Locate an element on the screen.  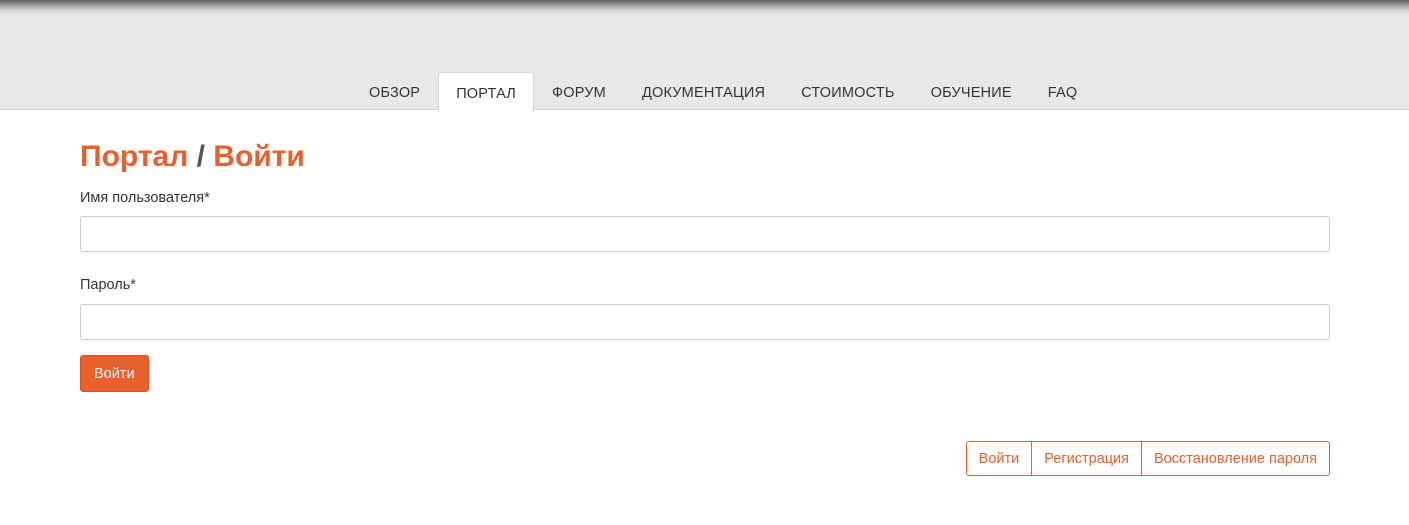
tab-portal: ПОРТАЛ is located at coordinates (486, 92).